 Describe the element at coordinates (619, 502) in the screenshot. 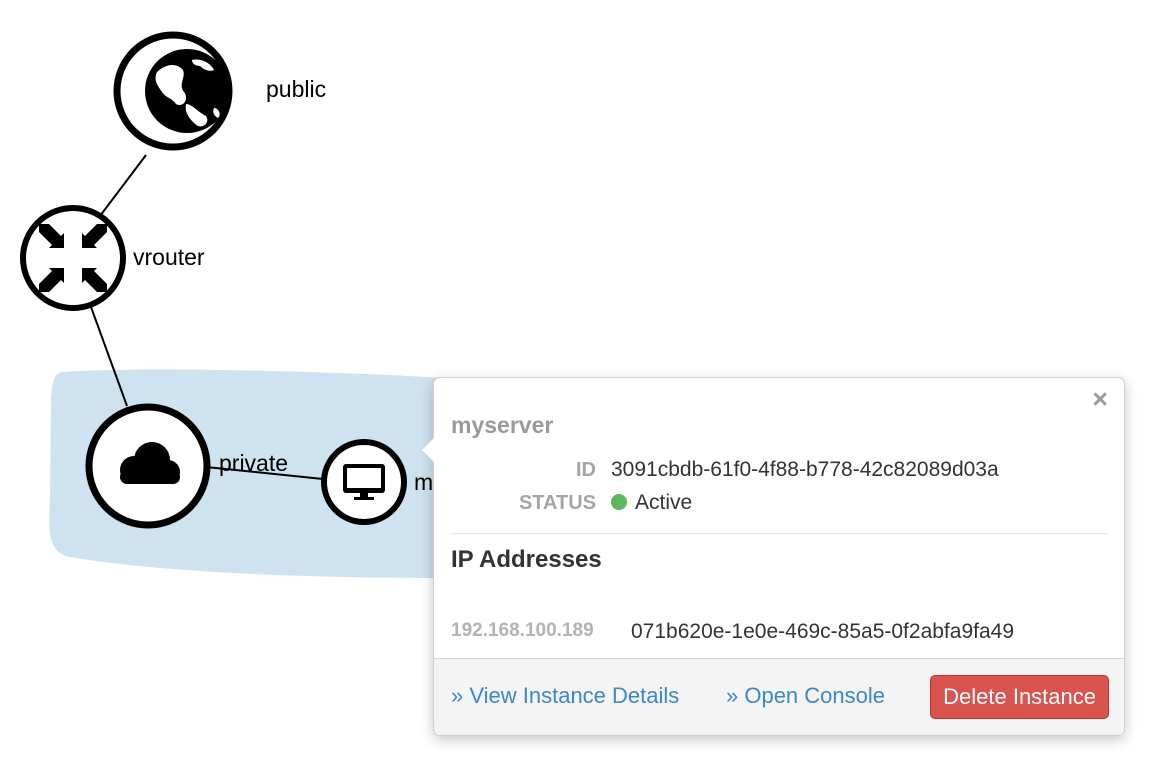

I see `status-active-icon` at that location.